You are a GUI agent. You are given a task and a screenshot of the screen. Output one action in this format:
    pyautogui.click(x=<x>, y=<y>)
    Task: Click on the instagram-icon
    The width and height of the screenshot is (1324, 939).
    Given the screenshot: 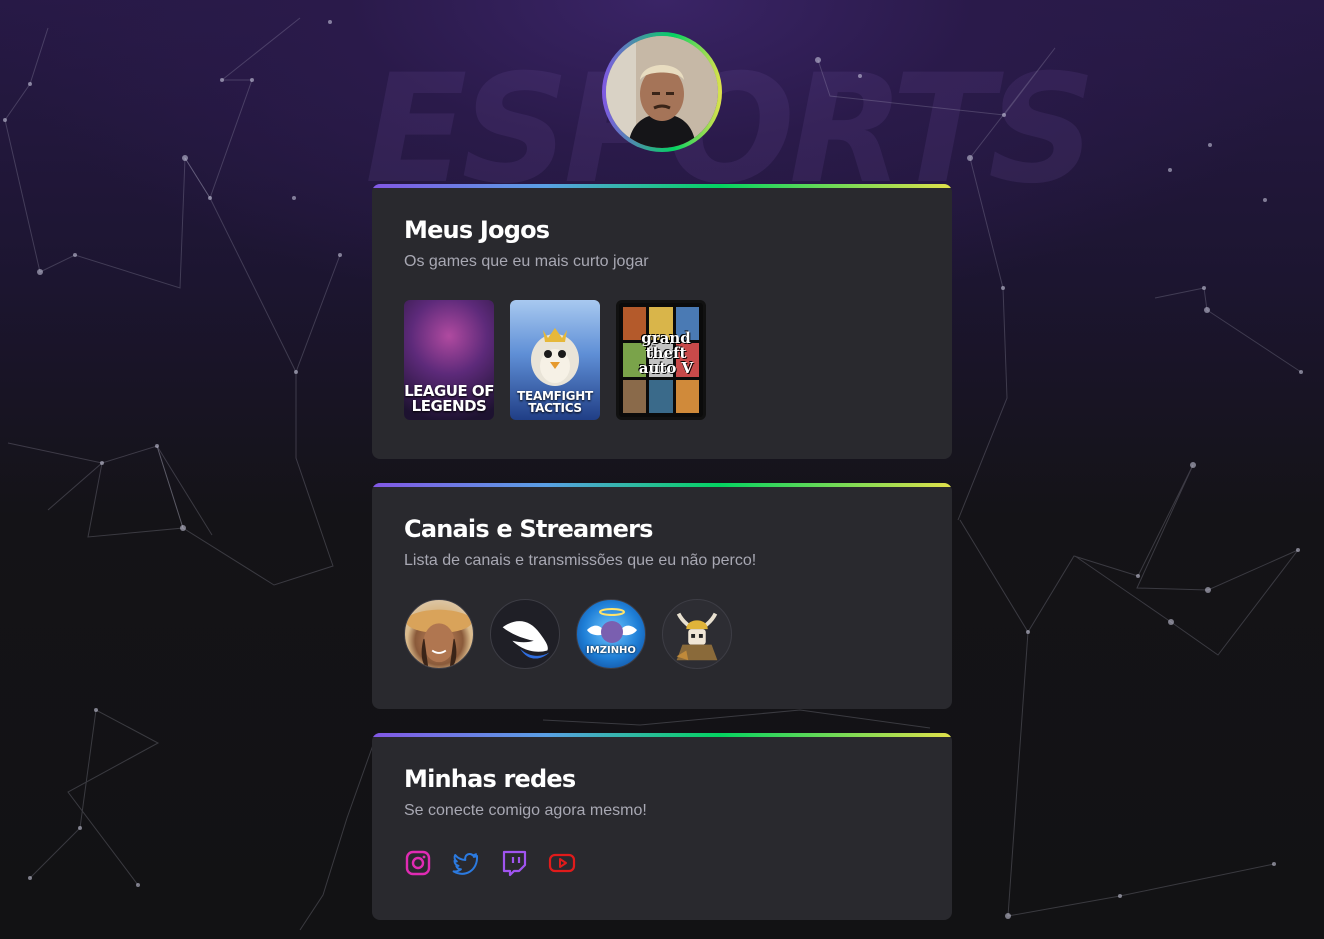 What is the action you would take?
    pyautogui.click(x=418, y=863)
    